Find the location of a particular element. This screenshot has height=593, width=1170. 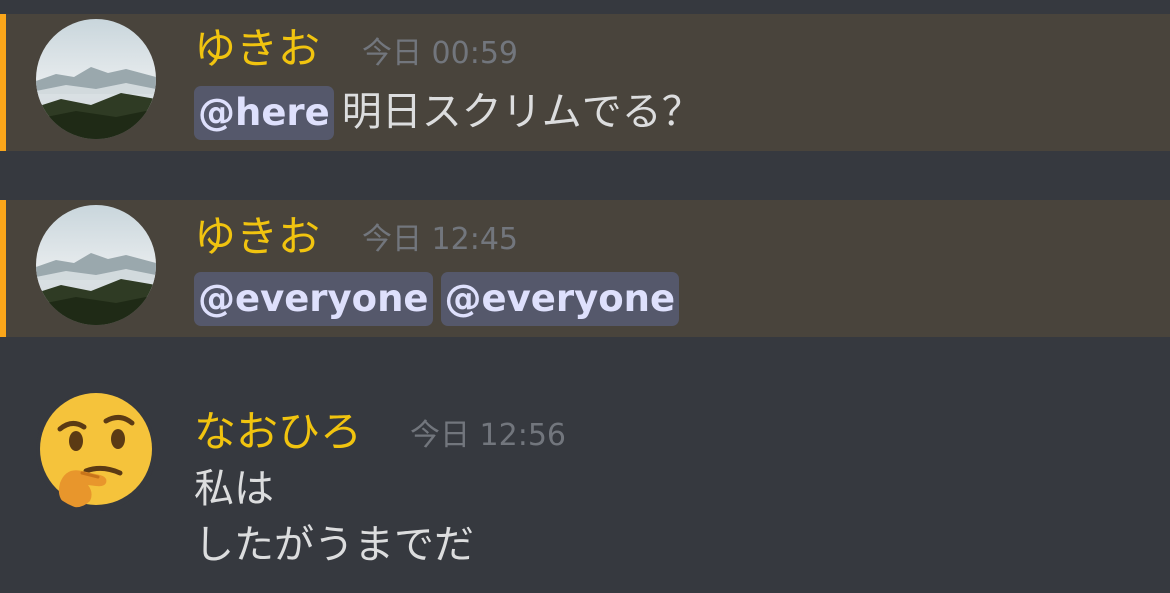

username: なおひろ is located at coordinates (278, 432).